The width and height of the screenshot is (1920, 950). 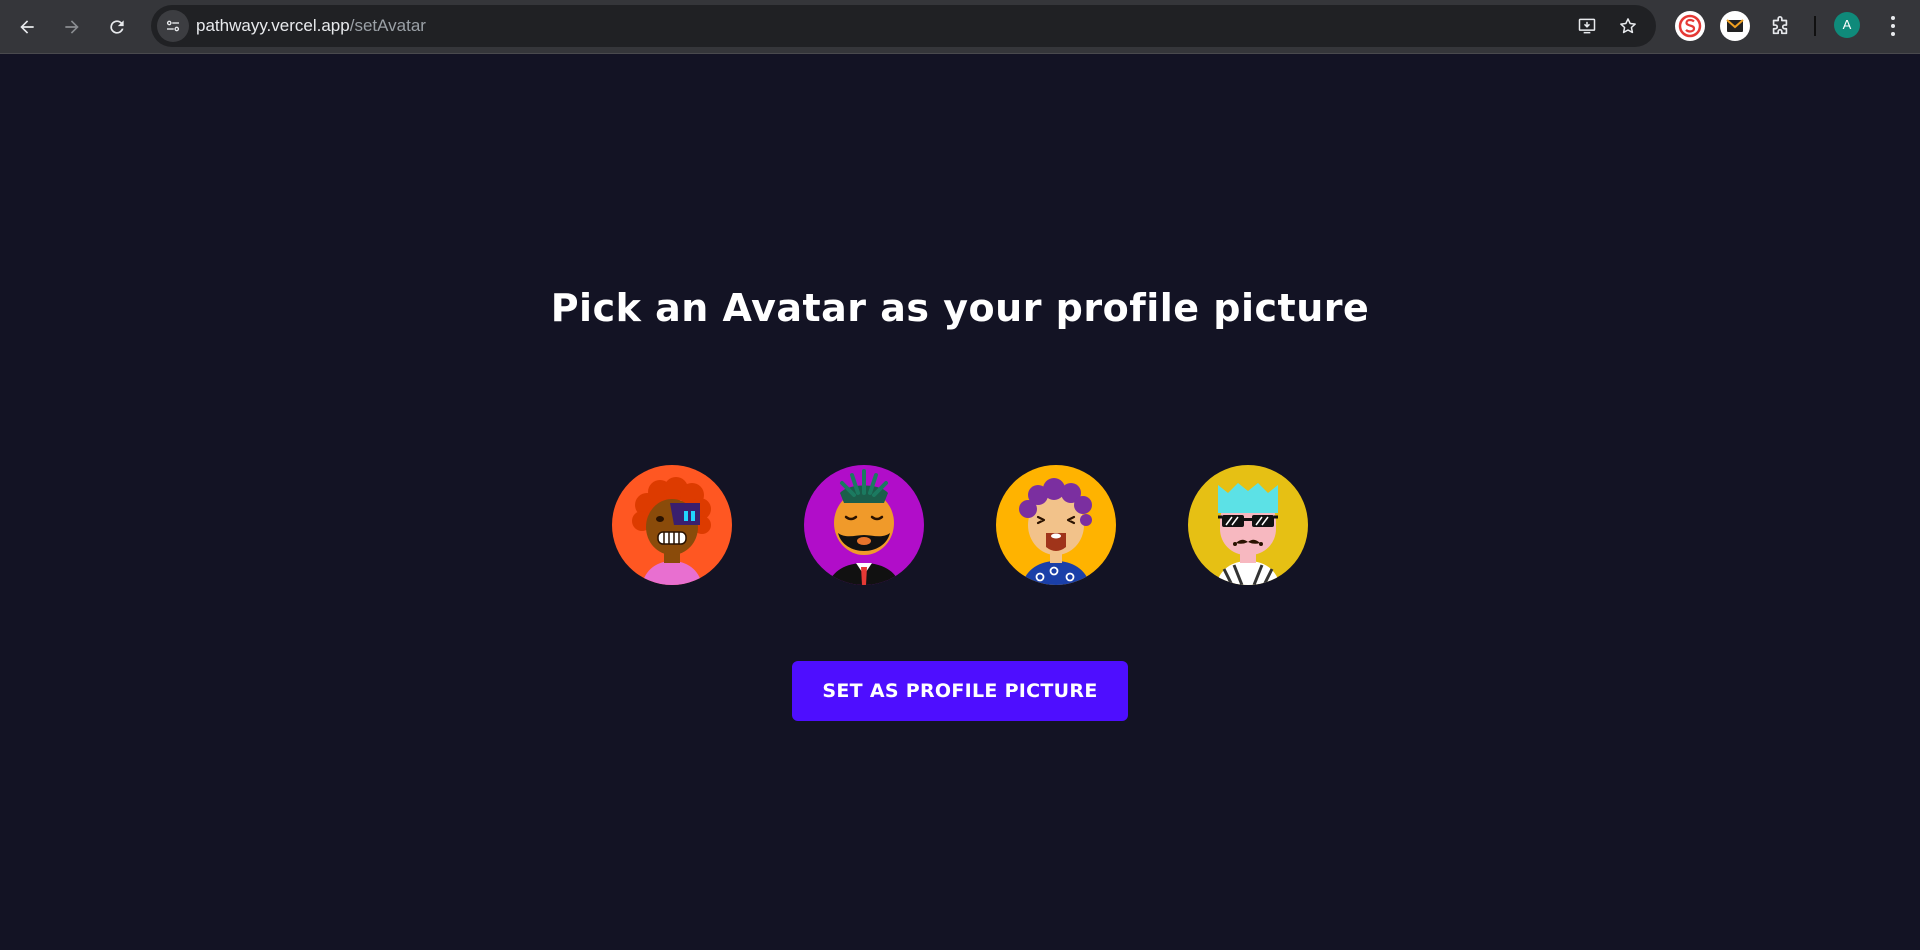 I want to click on puzzle-icon, so click(x=1780, y=25).